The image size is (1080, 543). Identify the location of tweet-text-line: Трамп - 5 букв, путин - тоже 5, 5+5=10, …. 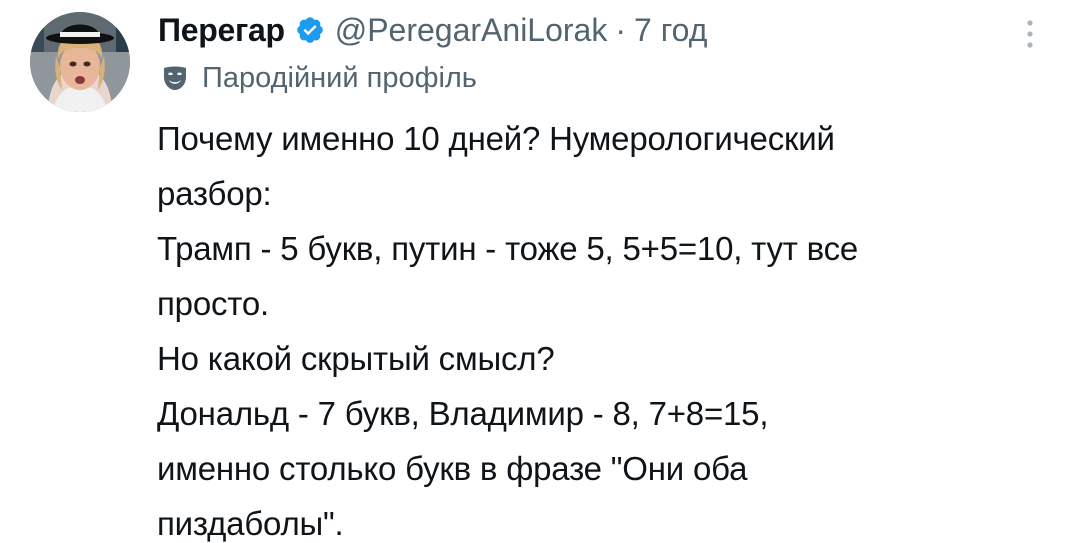
(508, 248).